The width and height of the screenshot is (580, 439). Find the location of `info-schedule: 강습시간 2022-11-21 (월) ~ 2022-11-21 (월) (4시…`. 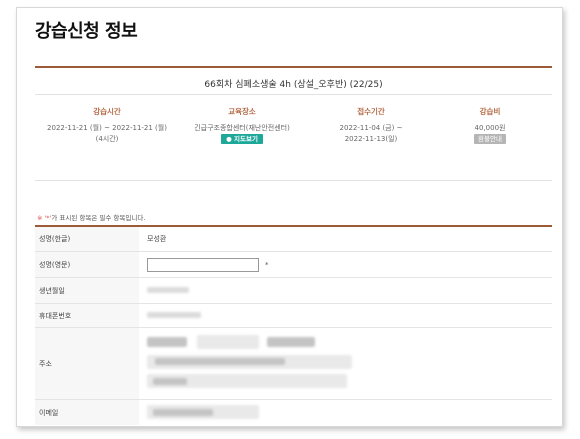

info-schedule: 강습시간 2022-11-21 (월) ~ 2022-11-21 (월) (4시… is located at coordinates (107, 125).